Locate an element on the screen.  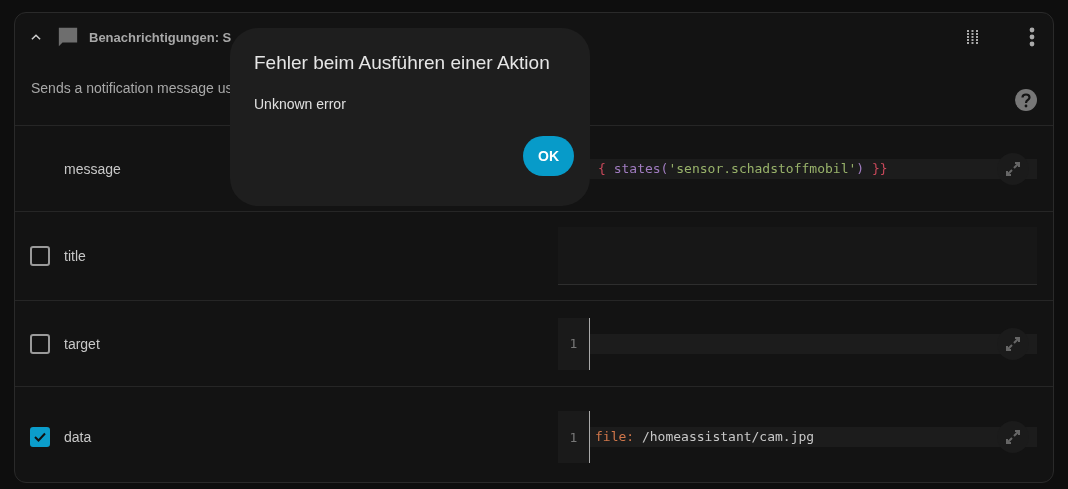
field-label: data is located at coordinates (78, 437).